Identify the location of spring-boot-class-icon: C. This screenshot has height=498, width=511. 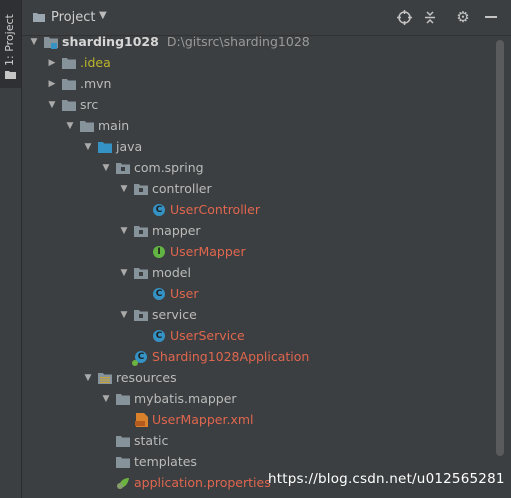
(140, 358).